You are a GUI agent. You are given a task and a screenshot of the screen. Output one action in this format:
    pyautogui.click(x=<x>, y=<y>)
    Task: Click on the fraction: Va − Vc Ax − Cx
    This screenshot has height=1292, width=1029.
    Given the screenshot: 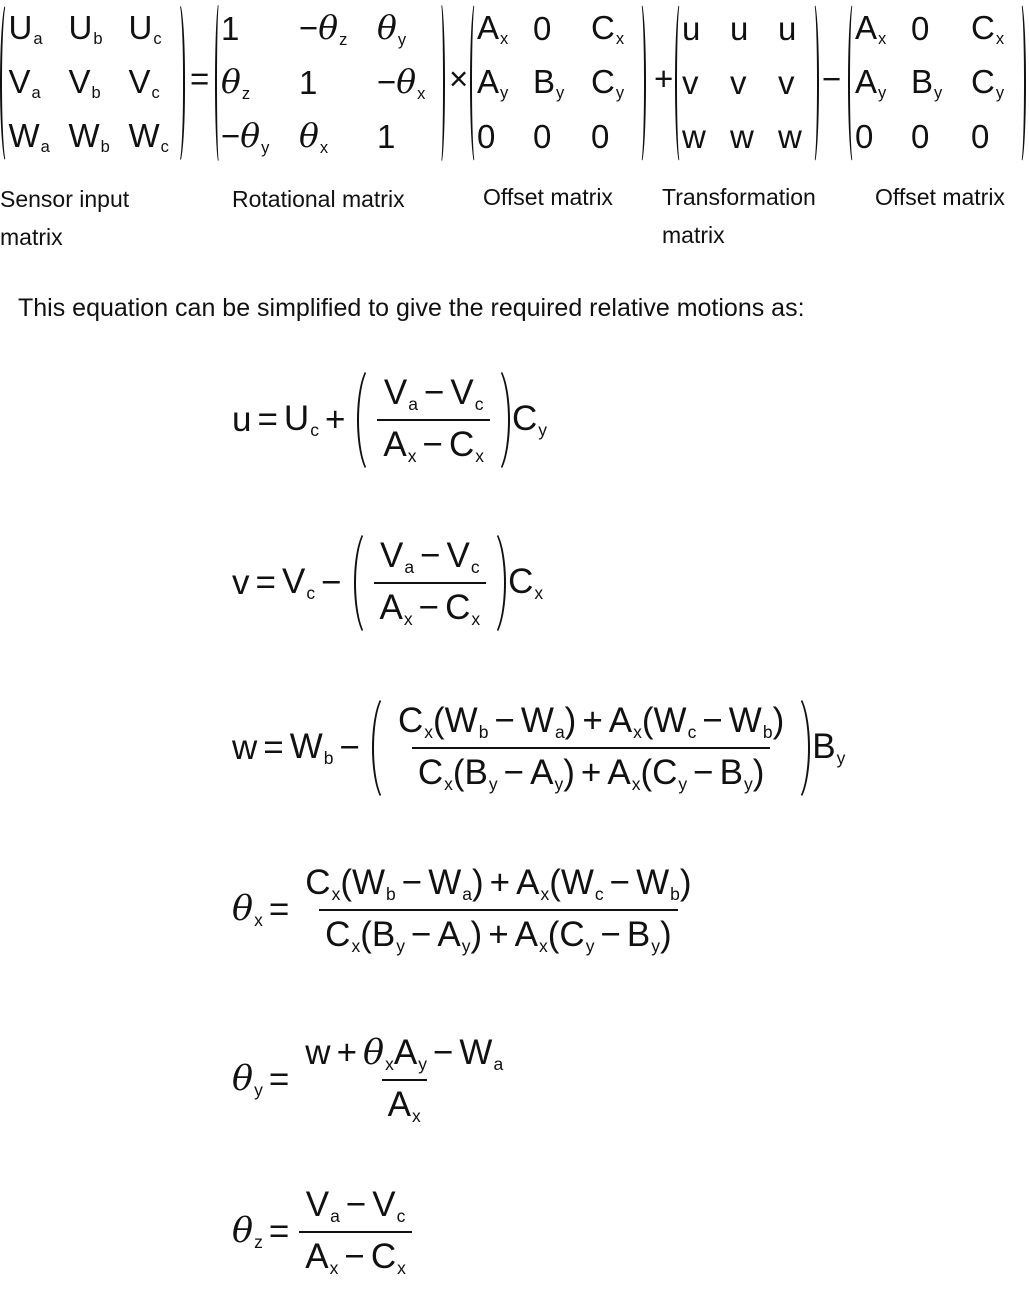 What is the action you would take?
    pyautogui.click(x=433, y=420)
    